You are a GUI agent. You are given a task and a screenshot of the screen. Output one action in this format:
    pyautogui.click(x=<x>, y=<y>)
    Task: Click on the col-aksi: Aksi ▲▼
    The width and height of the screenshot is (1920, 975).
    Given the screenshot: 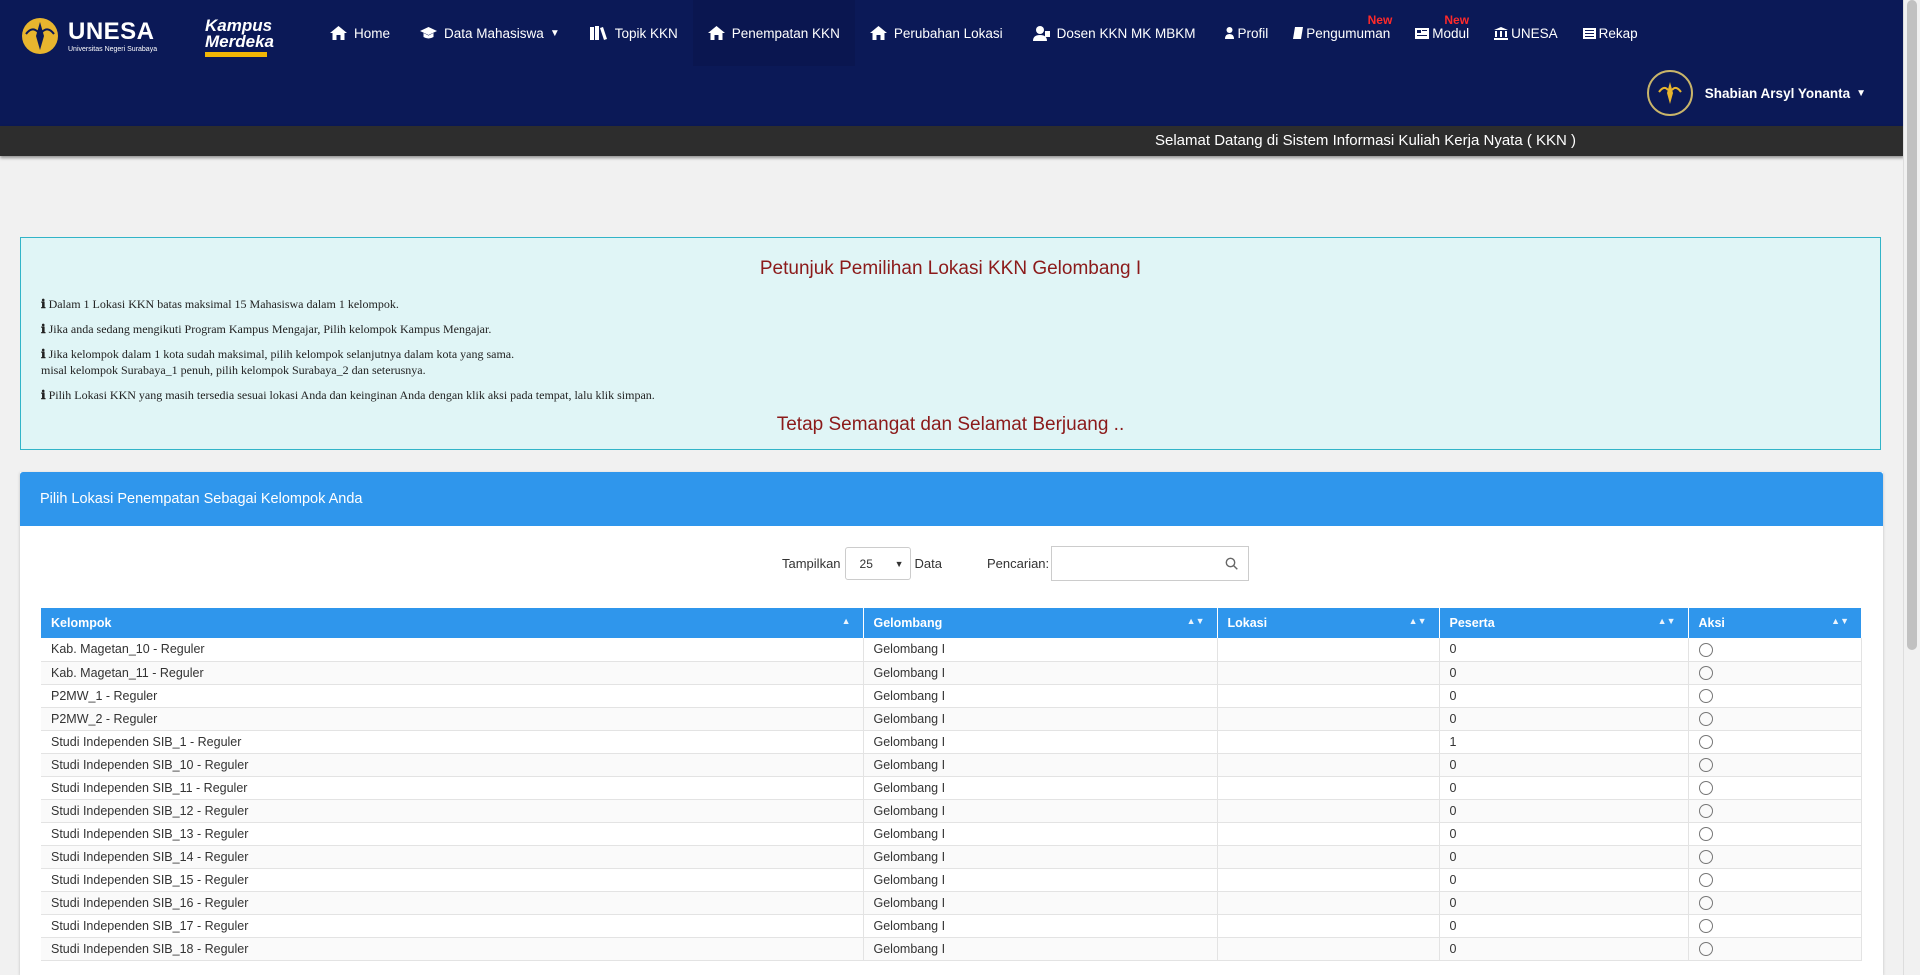 What is the action you would take?
    pyautogui.click(x=1775, y=623)
    